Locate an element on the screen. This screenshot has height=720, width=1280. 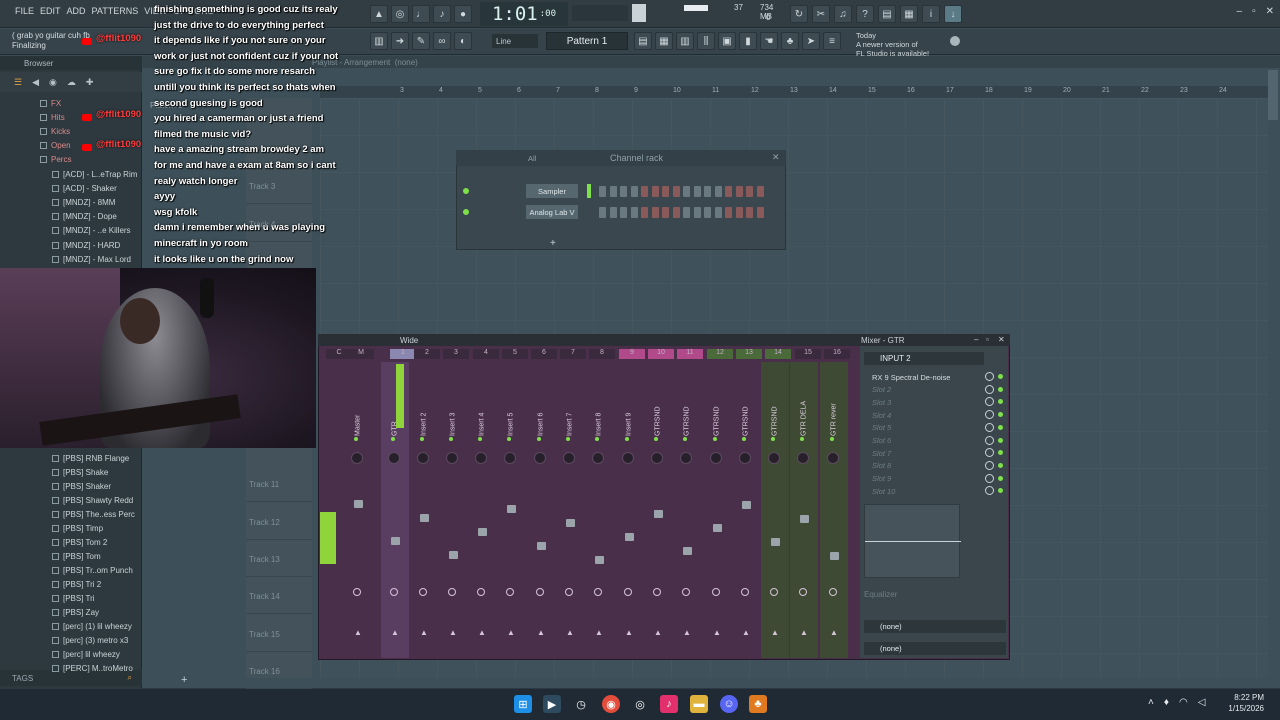
mixer-preset: Wide is located at coordinates (409, 340).